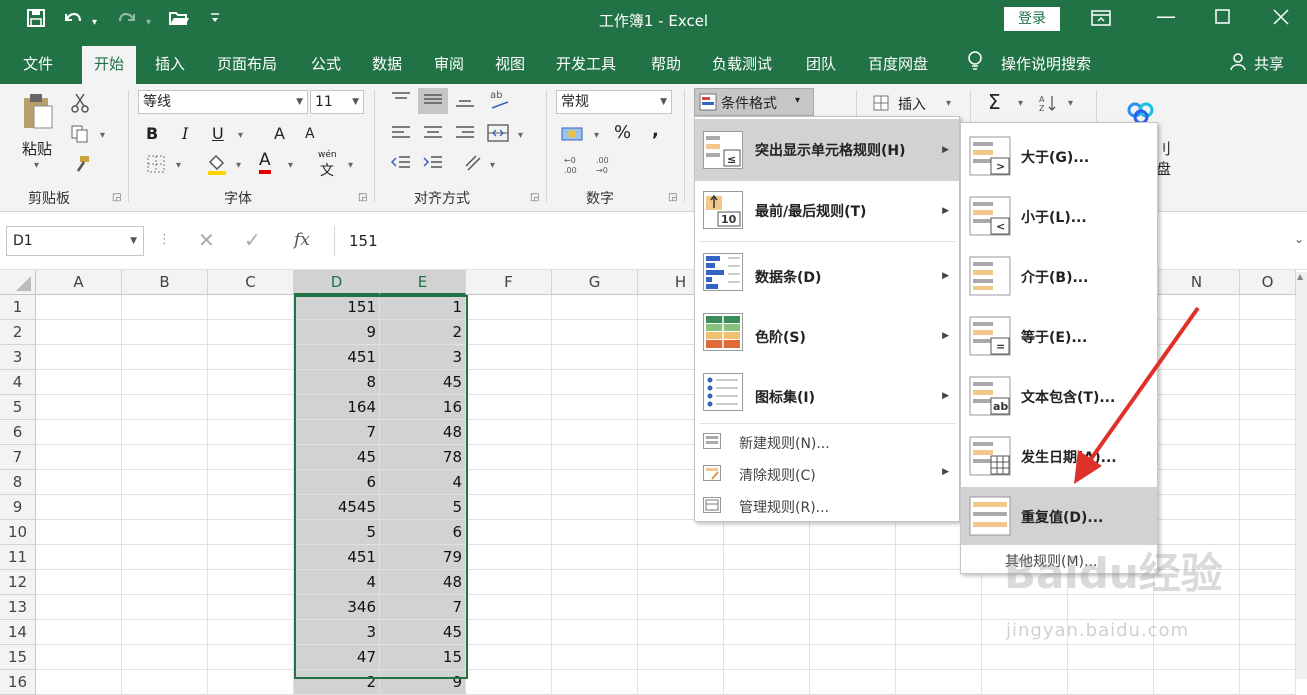  Describe the element at coordinates (742, 63) in the screenshot. I see `tab-load-test: 负载测试` at that location.